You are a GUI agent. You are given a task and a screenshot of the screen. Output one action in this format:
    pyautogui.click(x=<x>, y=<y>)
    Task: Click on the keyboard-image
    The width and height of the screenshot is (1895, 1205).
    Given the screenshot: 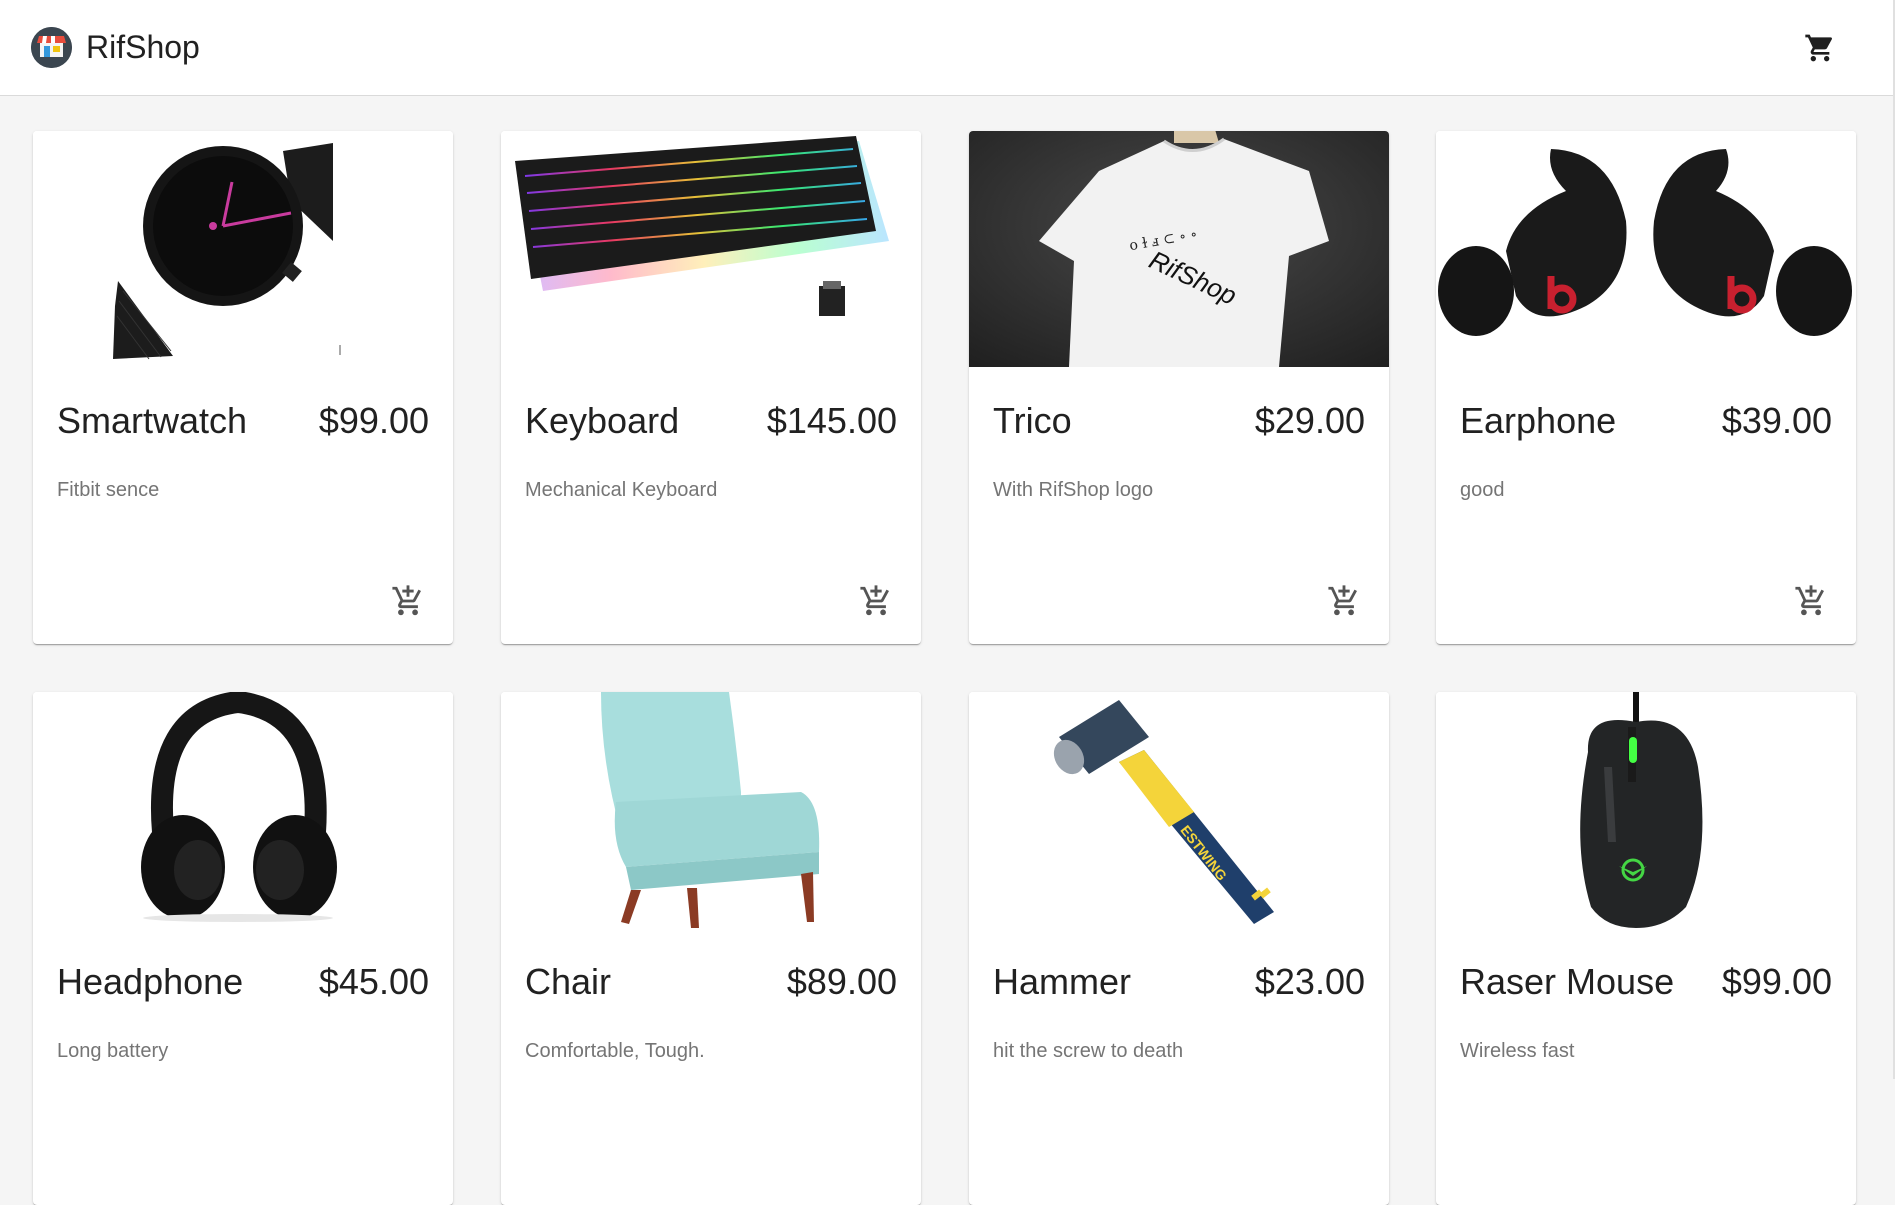 What is the action you would take?
    pyautogui.click(x=711, y=249)
    